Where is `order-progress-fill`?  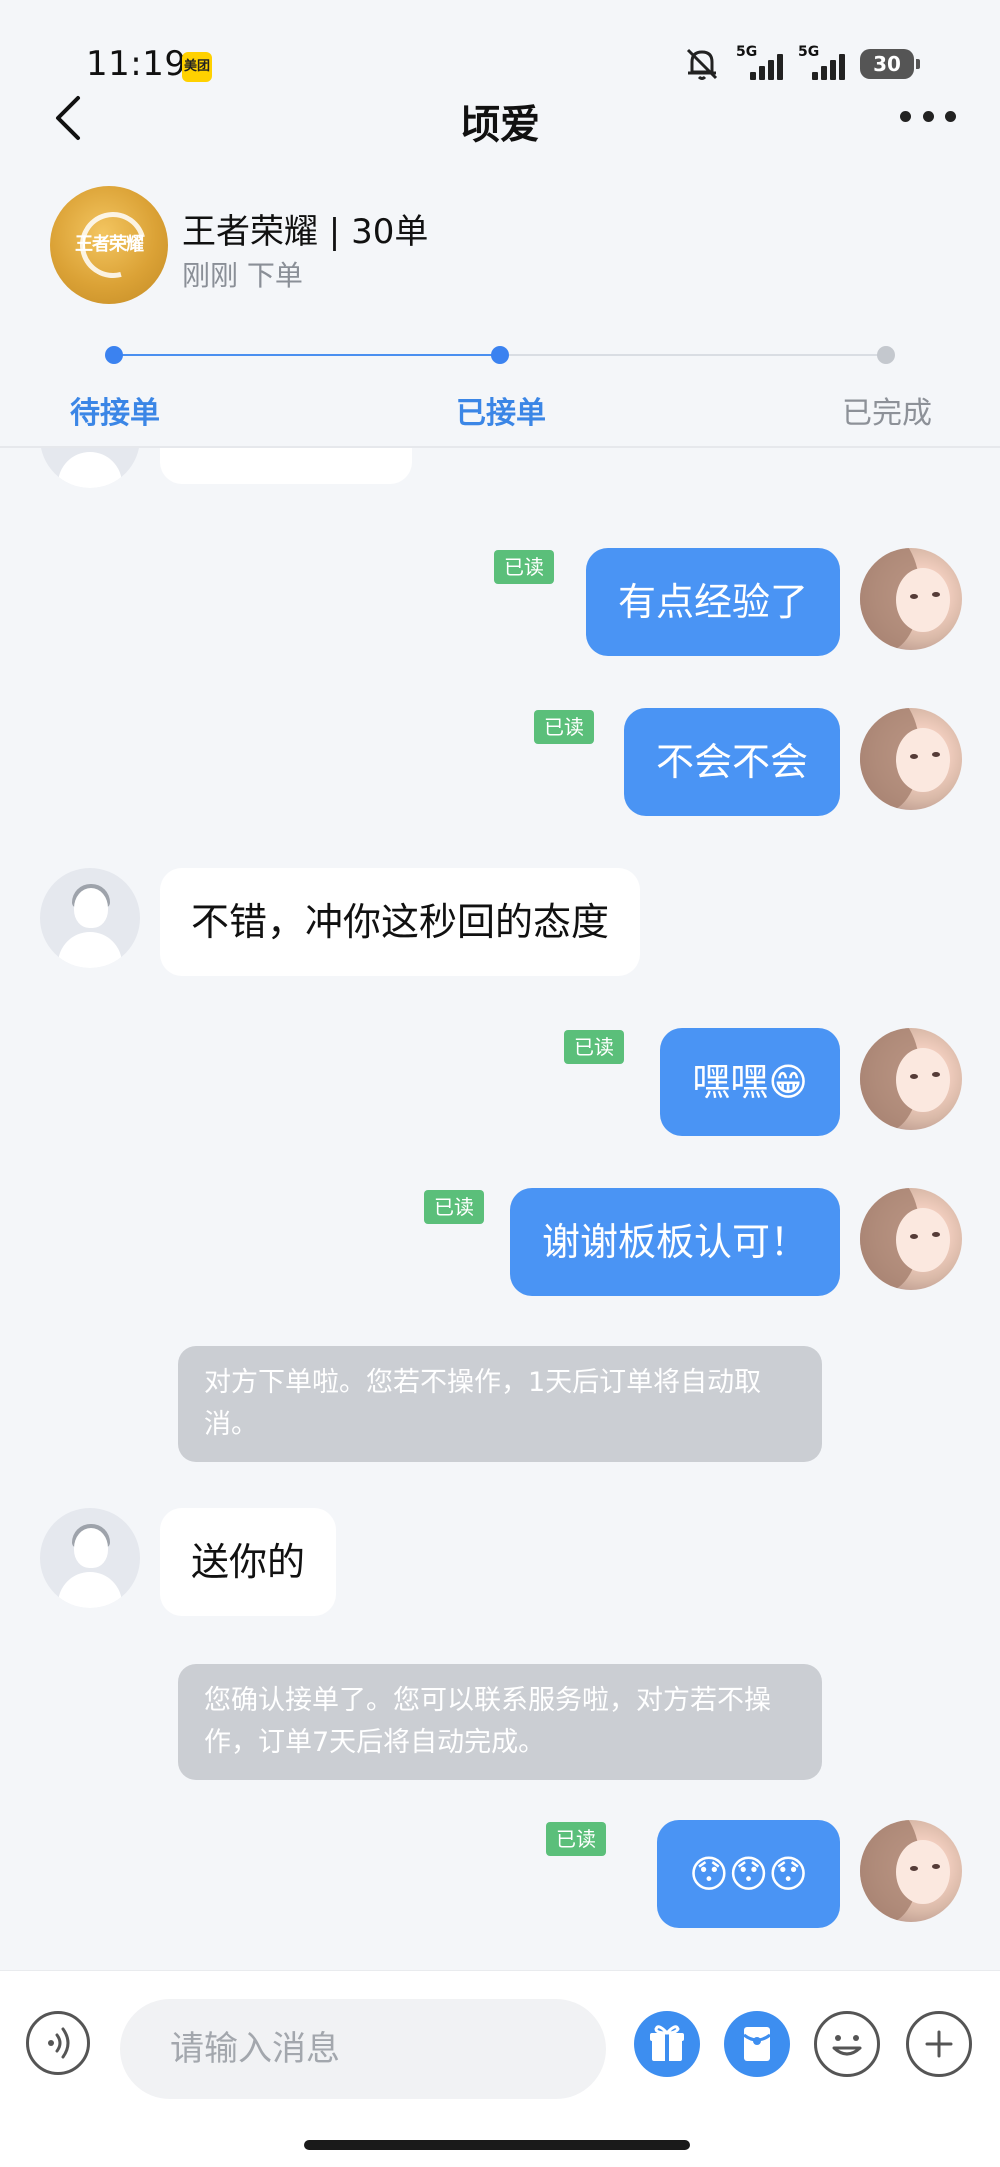 order-progress-fill is located at coordinates (307, 355).